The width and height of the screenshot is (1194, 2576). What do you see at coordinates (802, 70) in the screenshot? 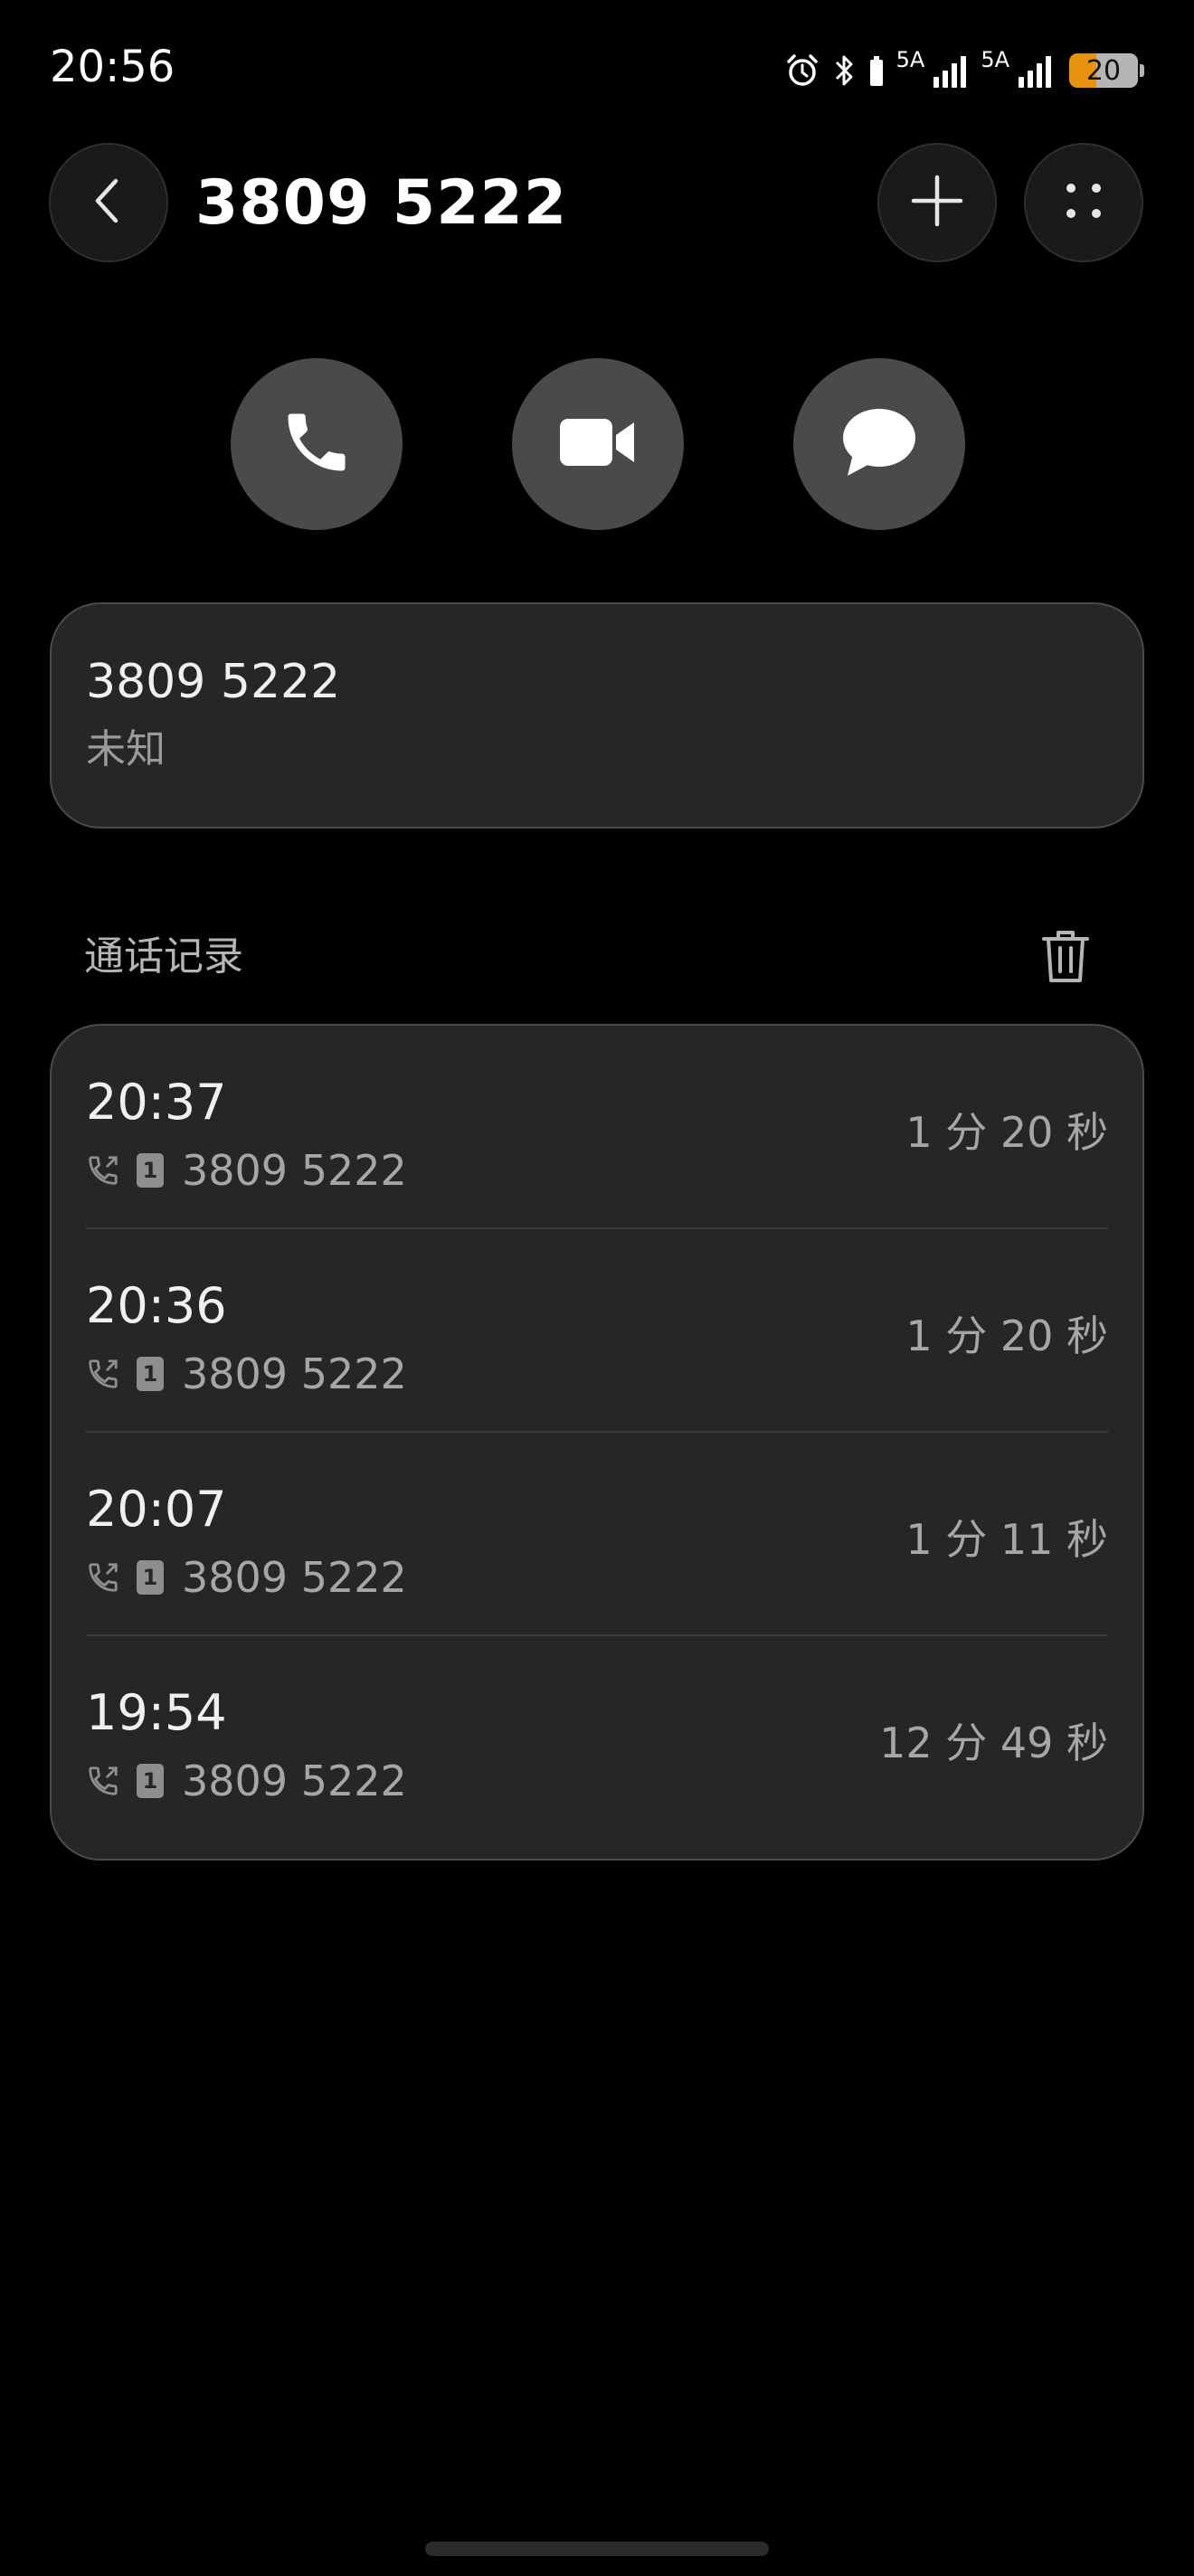
I see `alarm-icon` at bounding box center [802, 70].